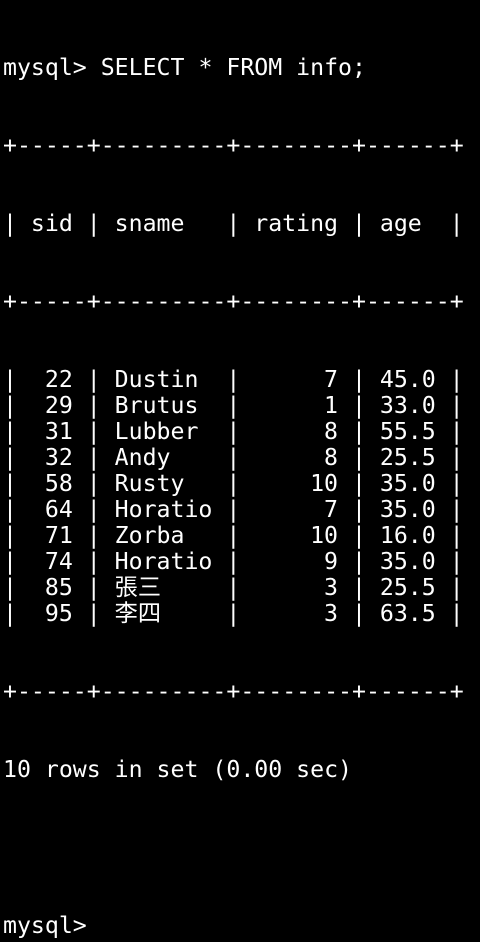 This screenshot has height=942, width=480. Describe the element at coordinates (149, 483) in the screenshot. I see `cell-sname: Rusty` at that location.